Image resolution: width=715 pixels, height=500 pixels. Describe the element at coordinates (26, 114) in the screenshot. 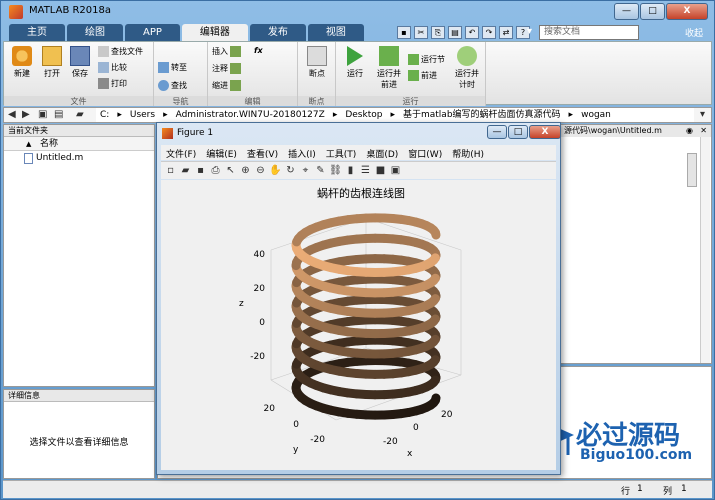

I see `forward-icon: ▶` at that location.